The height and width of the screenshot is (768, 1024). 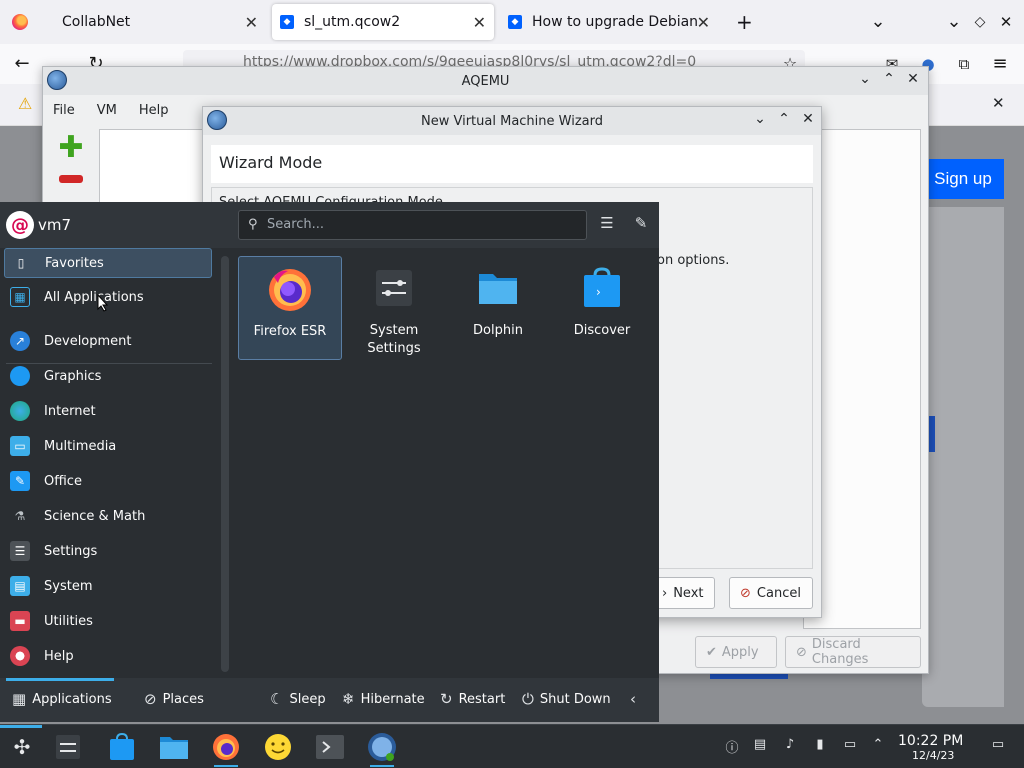 I want to click on taskbar-firefox, so click(x=226, y=748).